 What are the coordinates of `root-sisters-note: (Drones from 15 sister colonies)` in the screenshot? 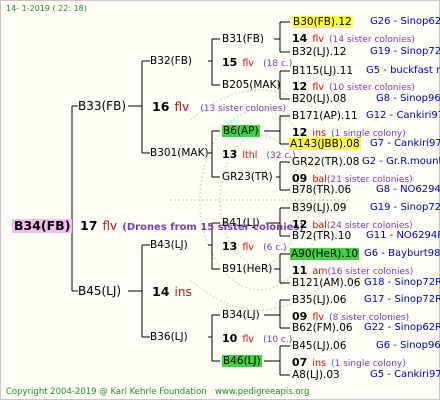 It's located at (213, 227).